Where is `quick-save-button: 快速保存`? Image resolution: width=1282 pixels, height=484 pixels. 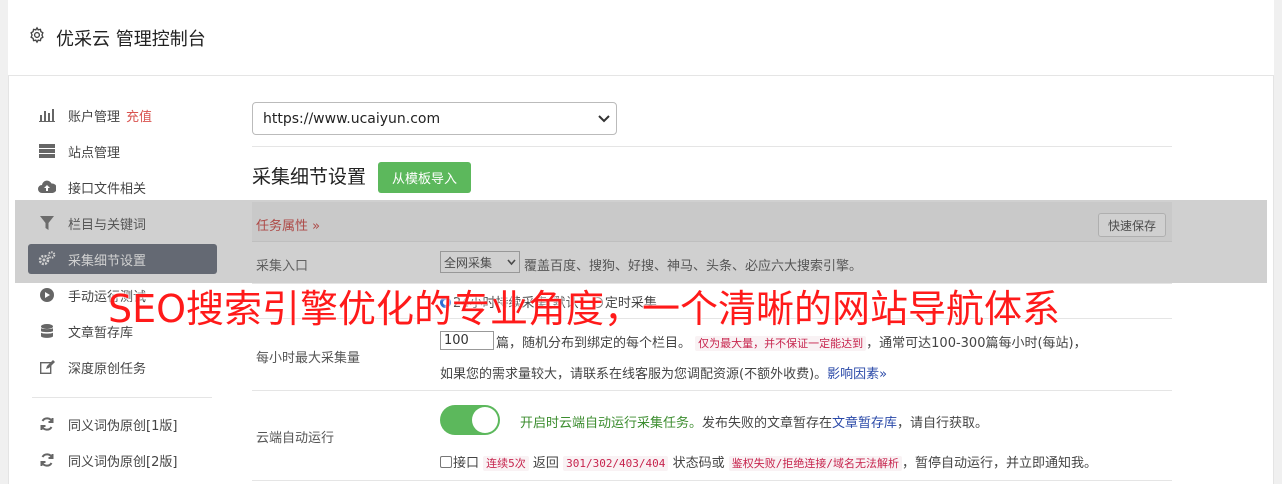
quick-save-button: 快速保存 is located at coordinates (1132, 225).